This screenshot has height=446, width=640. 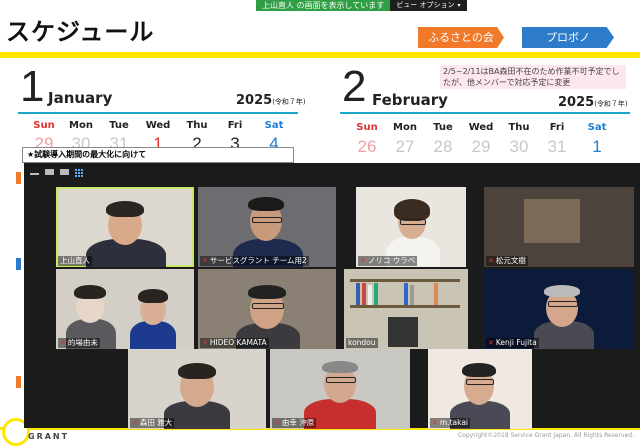 What do you see at coordinates (125, 309) in the screenshot?
I see `video-tile: ✕ 的場由未` at bounding box center [125, 309].